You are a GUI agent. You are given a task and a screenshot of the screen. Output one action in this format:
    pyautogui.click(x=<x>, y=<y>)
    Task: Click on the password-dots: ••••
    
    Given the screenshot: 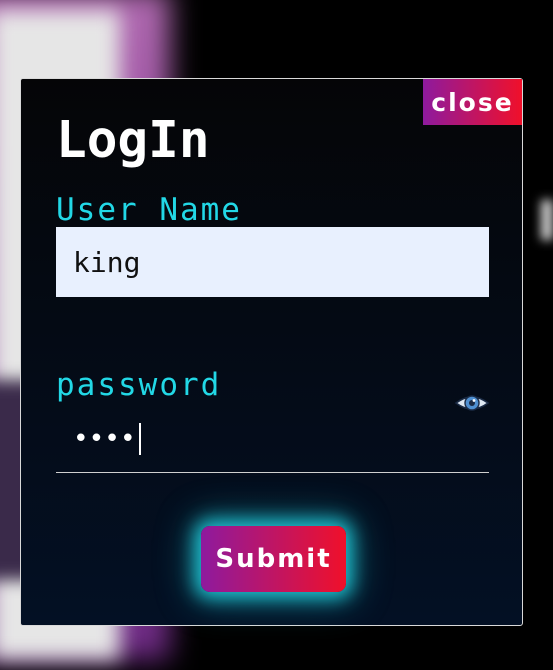 What is the action you would take?
    pyautogui.click(x=104, y=439)
    